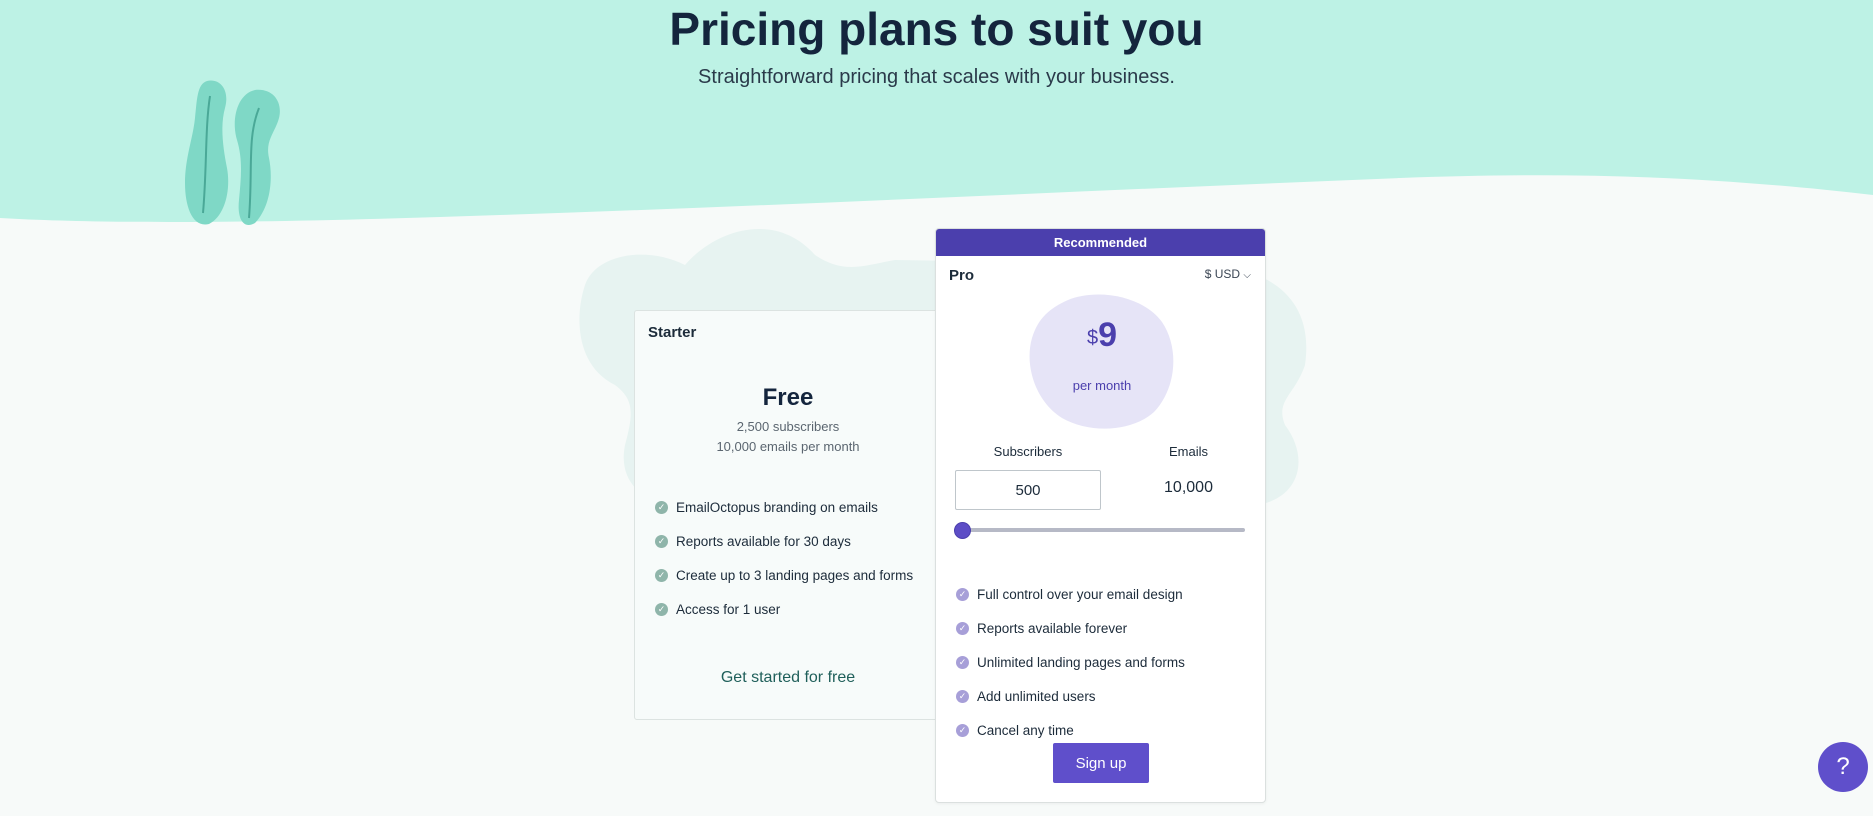 The width and height of the screenshot is (1873, 816). I want to click on feature-item: ✓ Full control over your email design, so click(1070, 594).